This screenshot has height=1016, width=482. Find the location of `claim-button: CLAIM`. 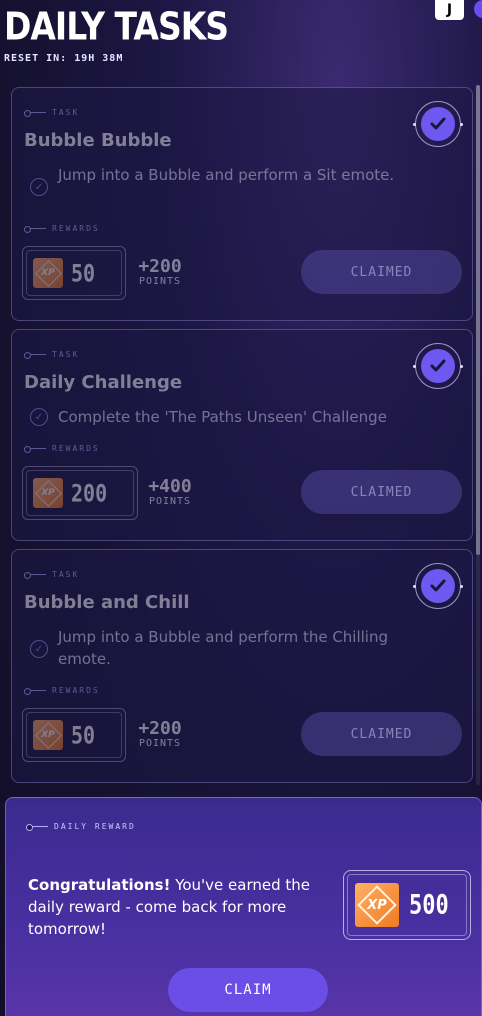

claim-button: CLAIM is located at coordinates (248, 990).